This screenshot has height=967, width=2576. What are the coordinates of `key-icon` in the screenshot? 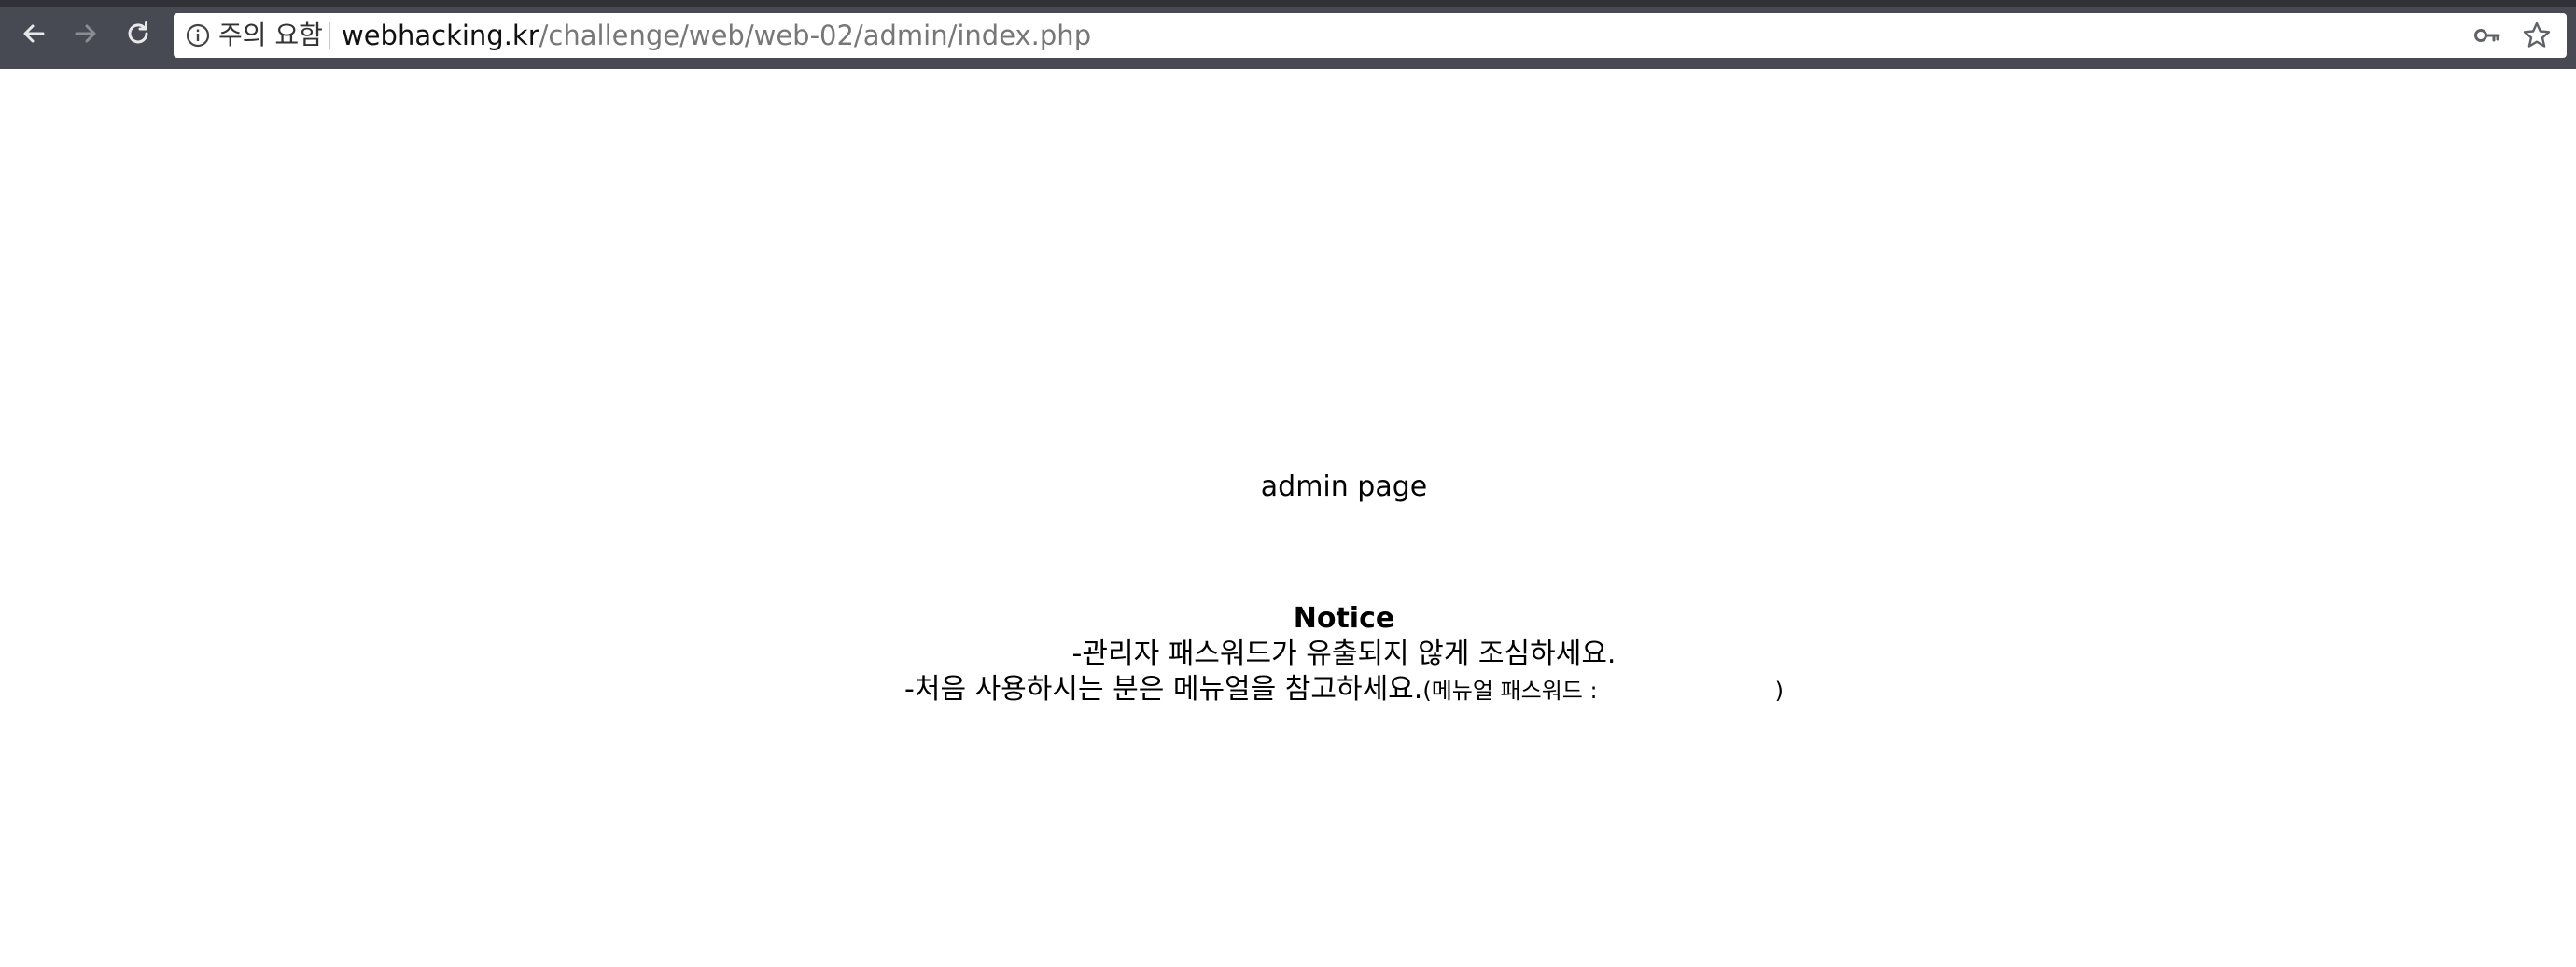 It's located at (2487, 35).